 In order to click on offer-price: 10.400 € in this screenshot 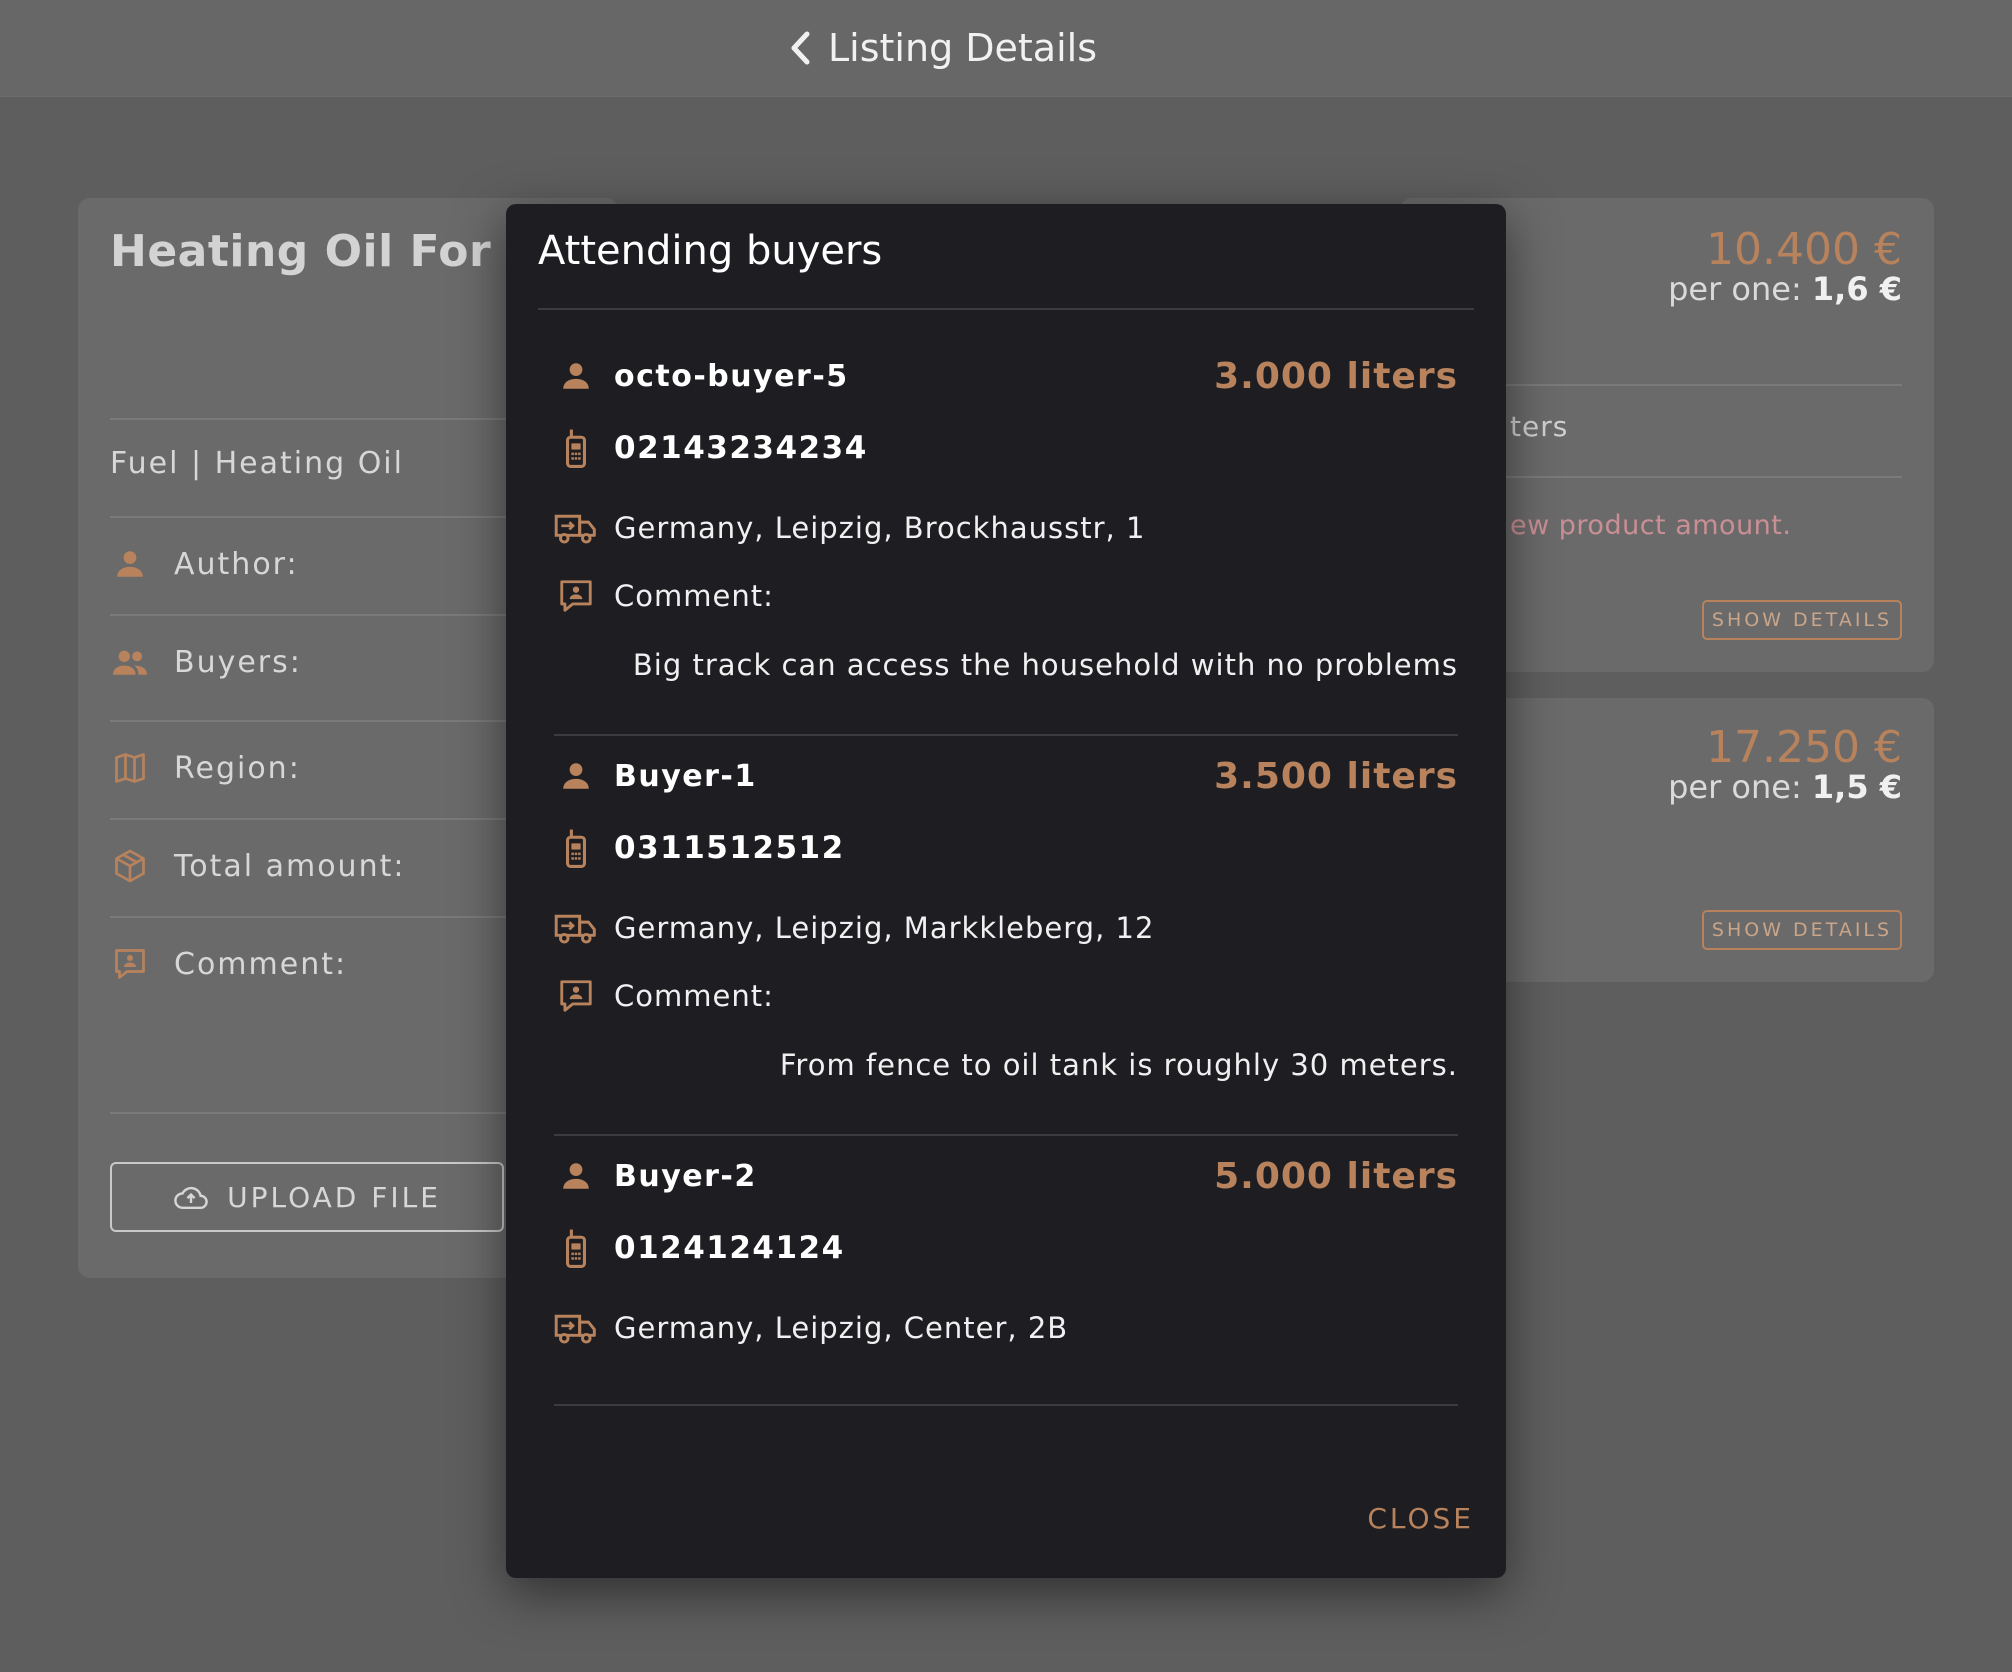, I will do `click(1804, 249)`.